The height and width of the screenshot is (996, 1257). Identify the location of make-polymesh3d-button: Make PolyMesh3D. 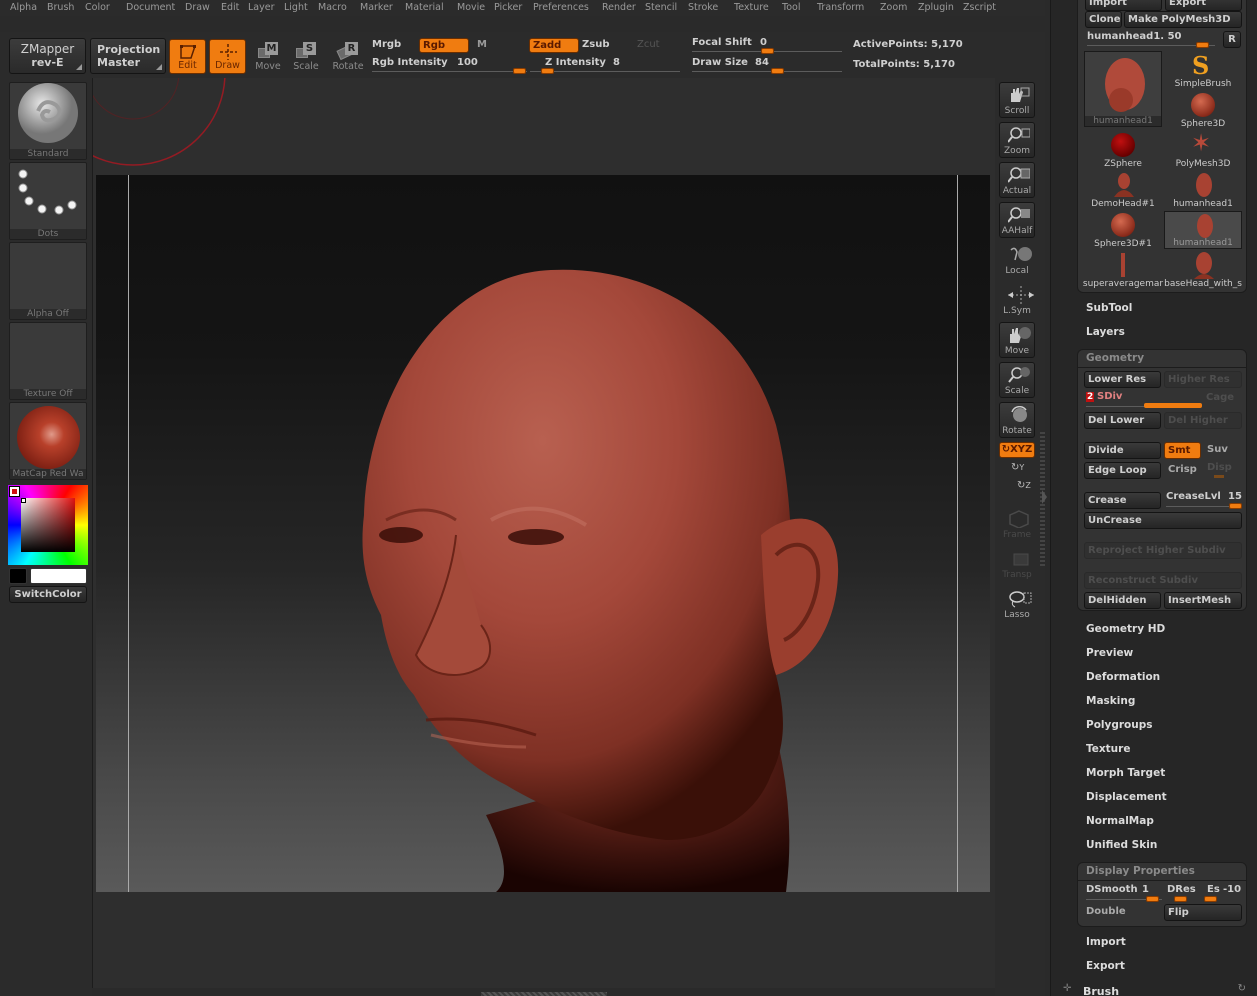
(1183, 19).